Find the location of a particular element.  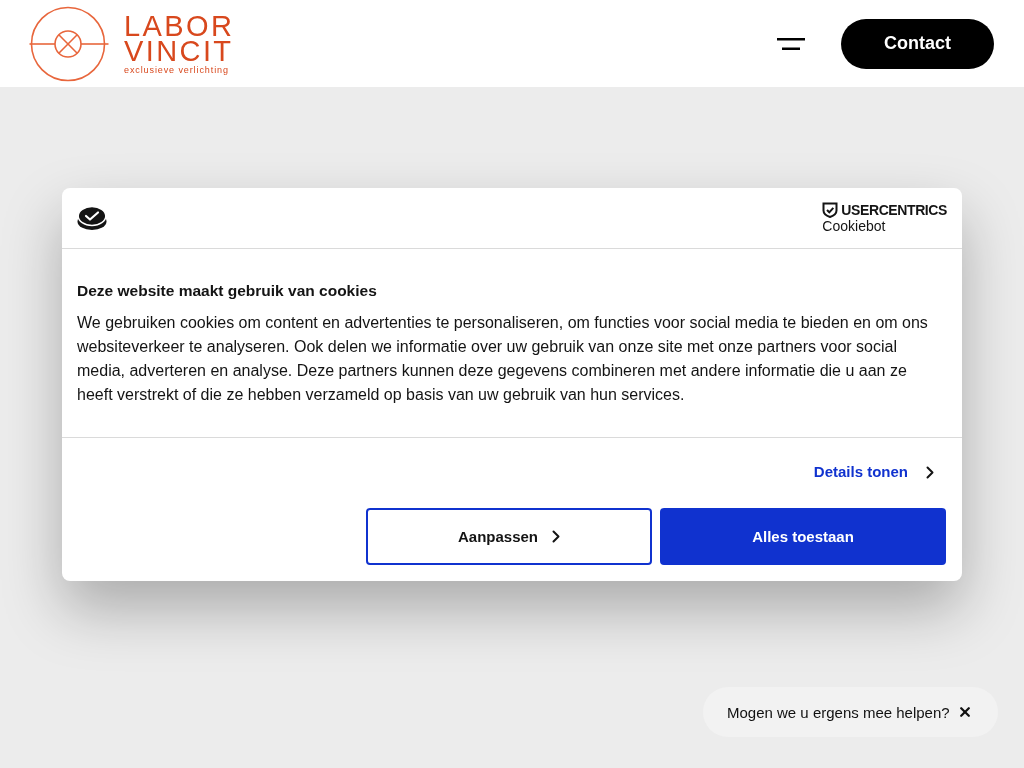

logo-tagline: exclusieve verlichting is located at coordinates (177, 70).